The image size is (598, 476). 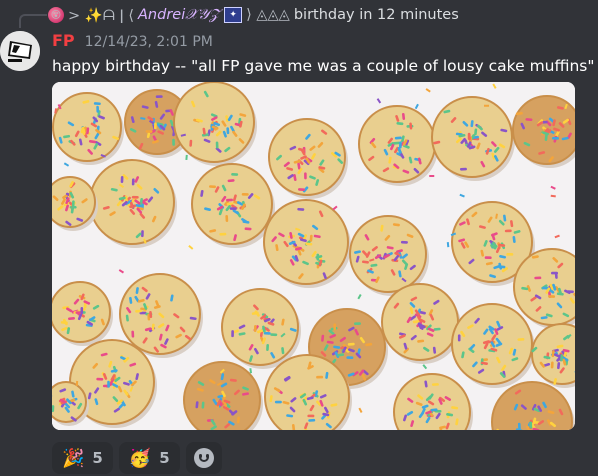 I want to click on flag-icon: ✦, so click(x=233, y=15).